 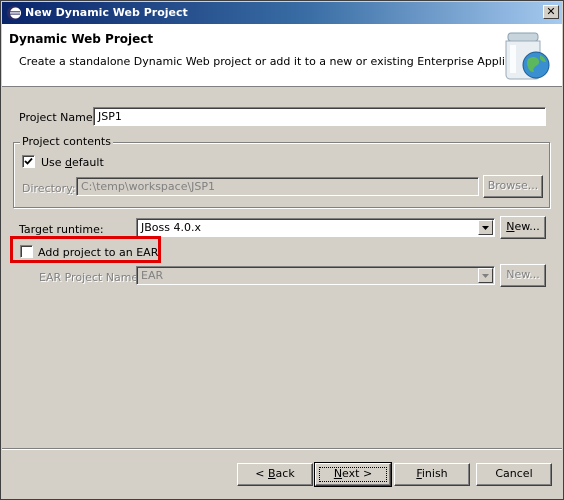 What do you see at coordinates (315, 275) in the screenshot?
I see `ear-project-name-select: EAR` at bounding box center [315, 275].